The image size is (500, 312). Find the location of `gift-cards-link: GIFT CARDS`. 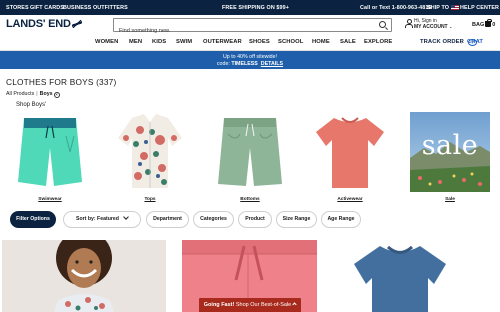

gift-cards-link: GIFT CARDS is located at coordinates (47, 8).